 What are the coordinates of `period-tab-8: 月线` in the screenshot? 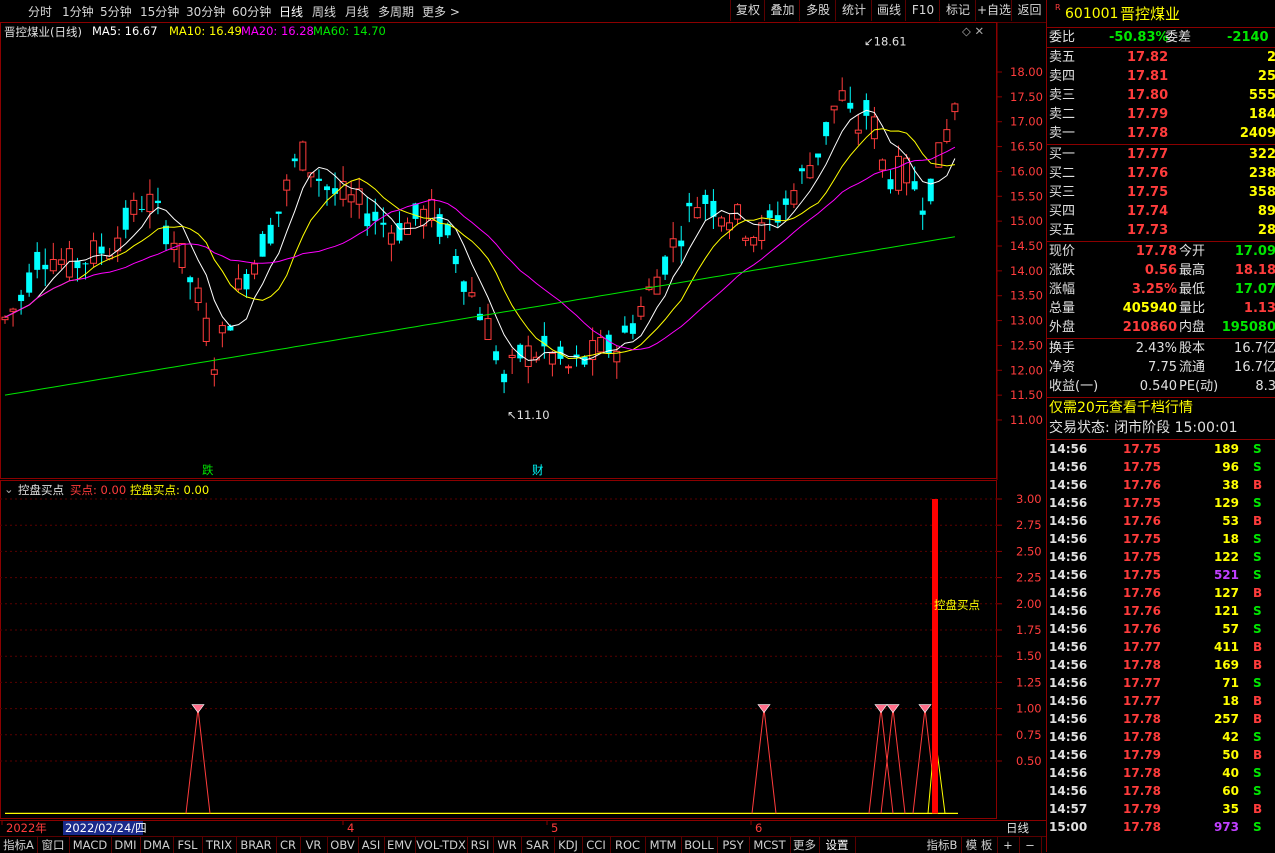 It's located at (357, 11).